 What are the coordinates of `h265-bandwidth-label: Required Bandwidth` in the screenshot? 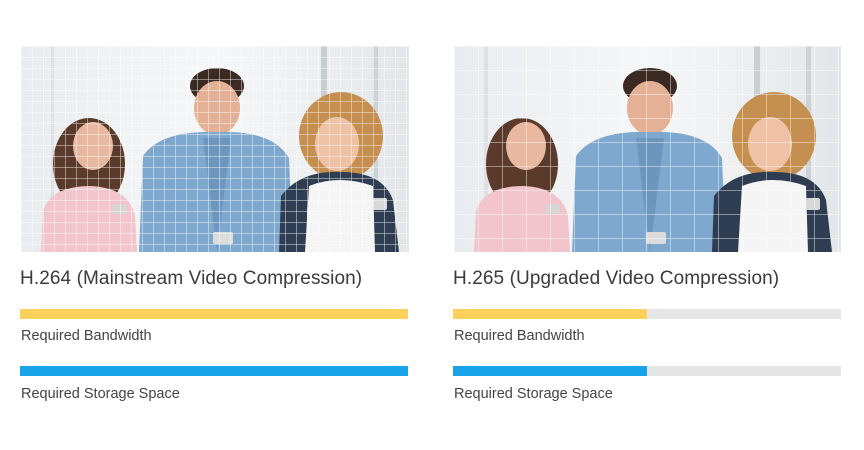 It's located at (519, 336).